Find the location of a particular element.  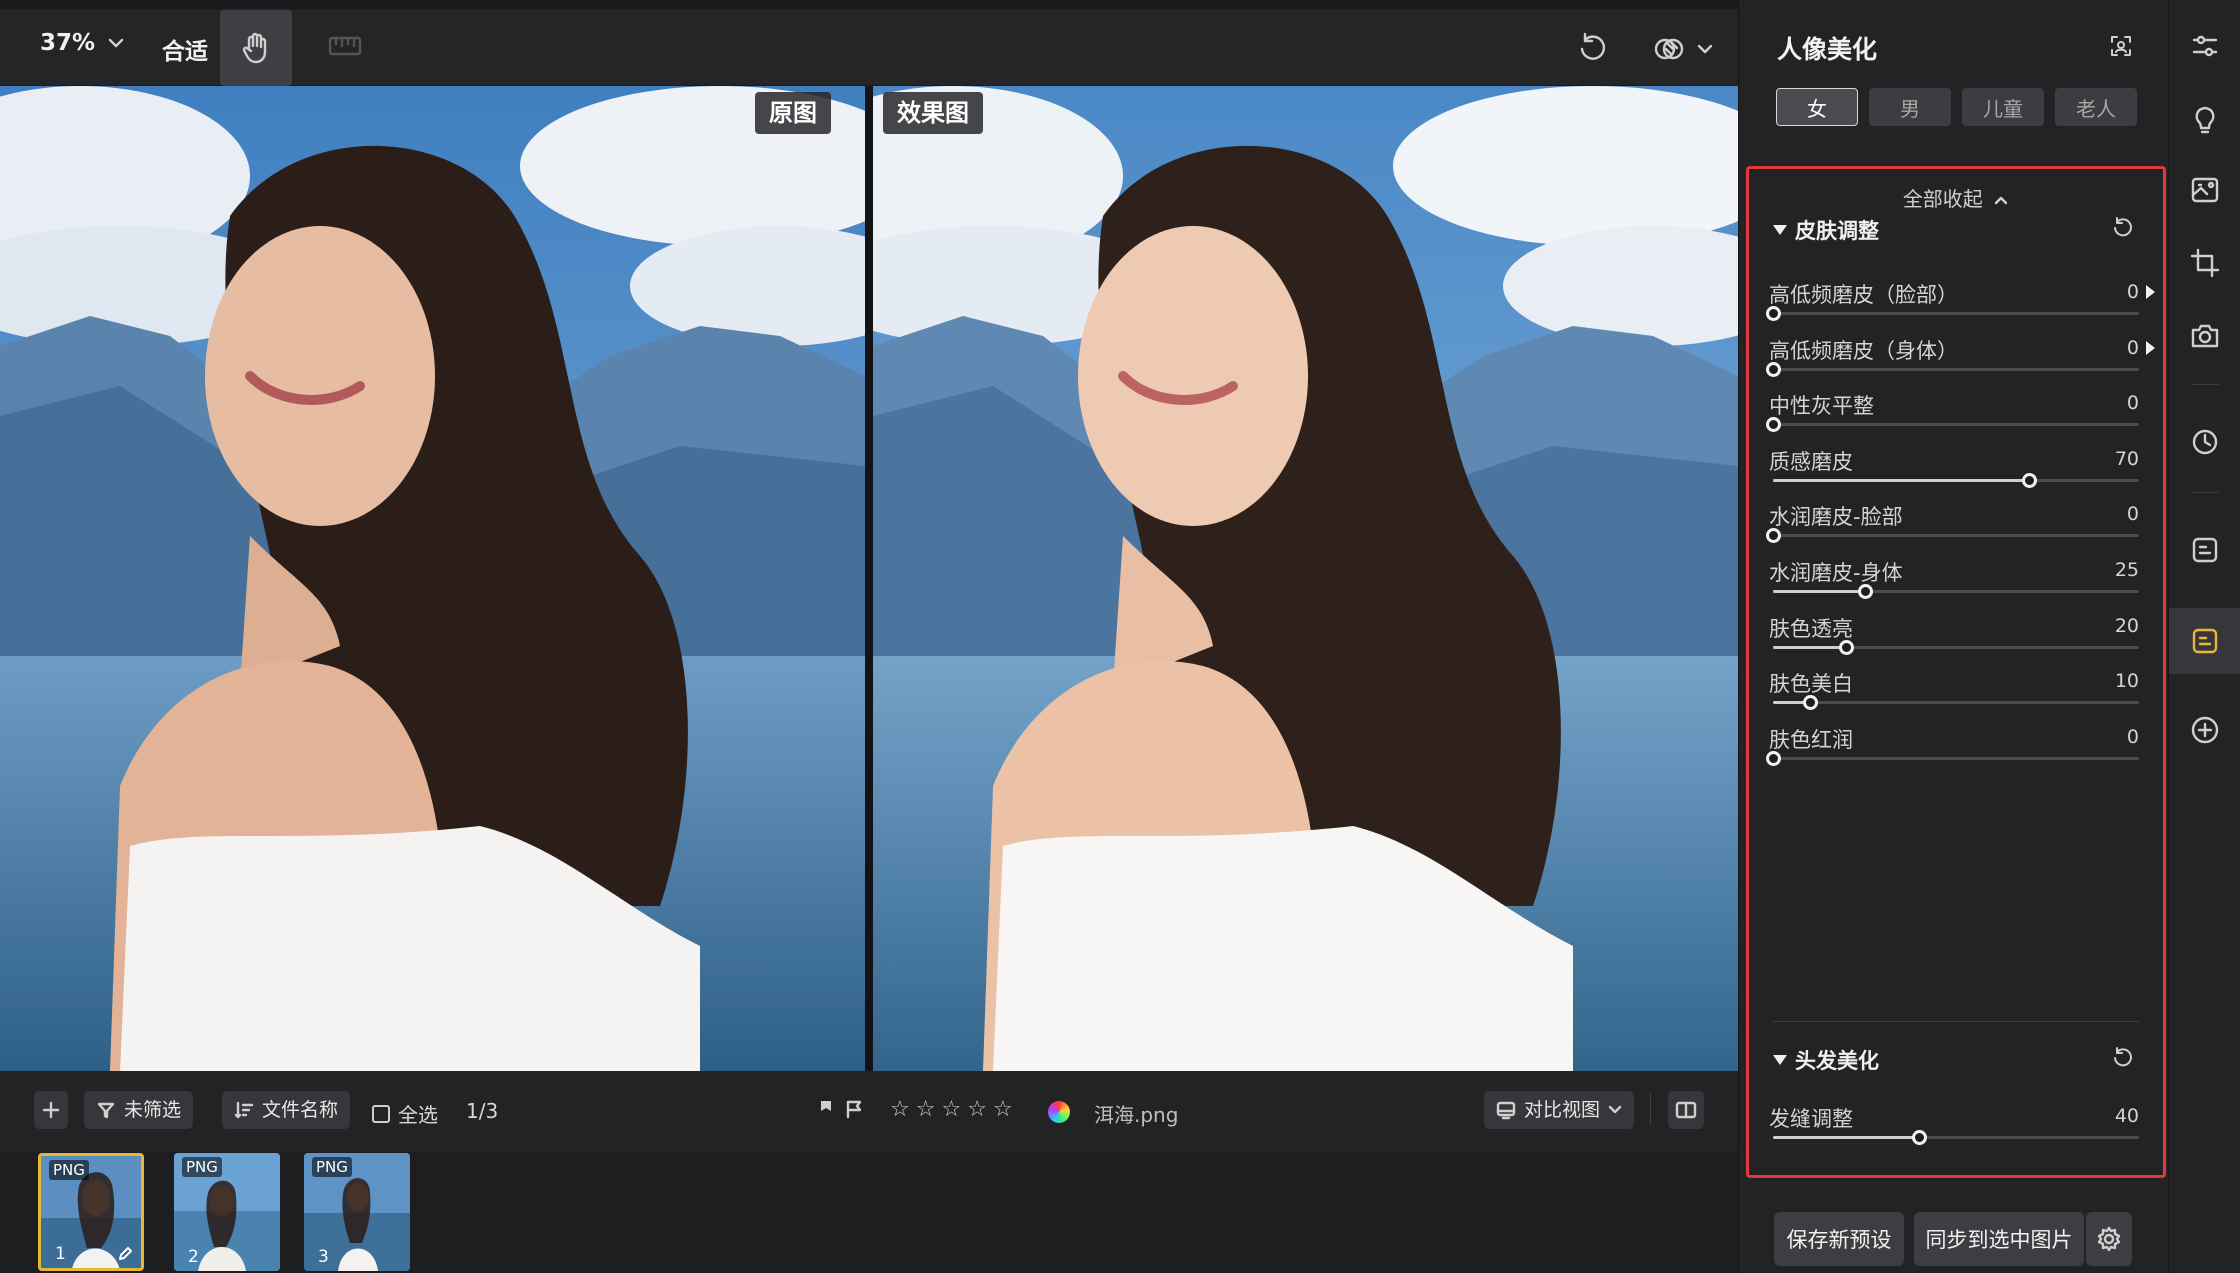

split-view-icon is located at coordinates (1686, 1110).